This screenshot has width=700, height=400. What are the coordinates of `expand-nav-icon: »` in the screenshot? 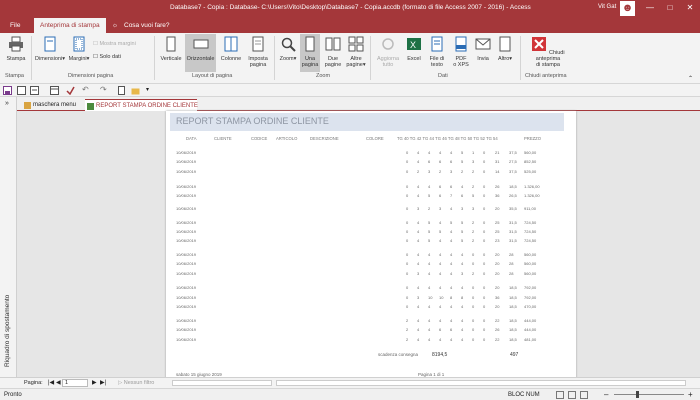 It's located at (7, 103).